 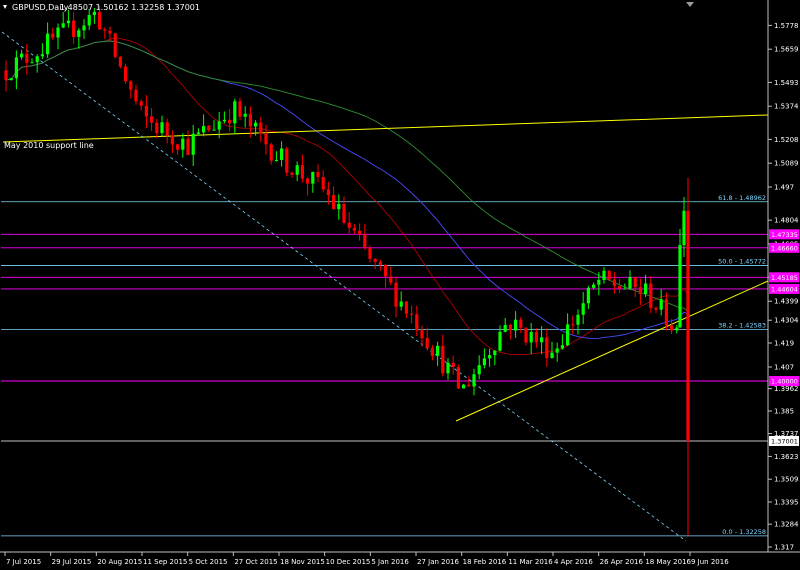 I want to click on y-tick-label: 1.3284, so click(x=786, y=525).